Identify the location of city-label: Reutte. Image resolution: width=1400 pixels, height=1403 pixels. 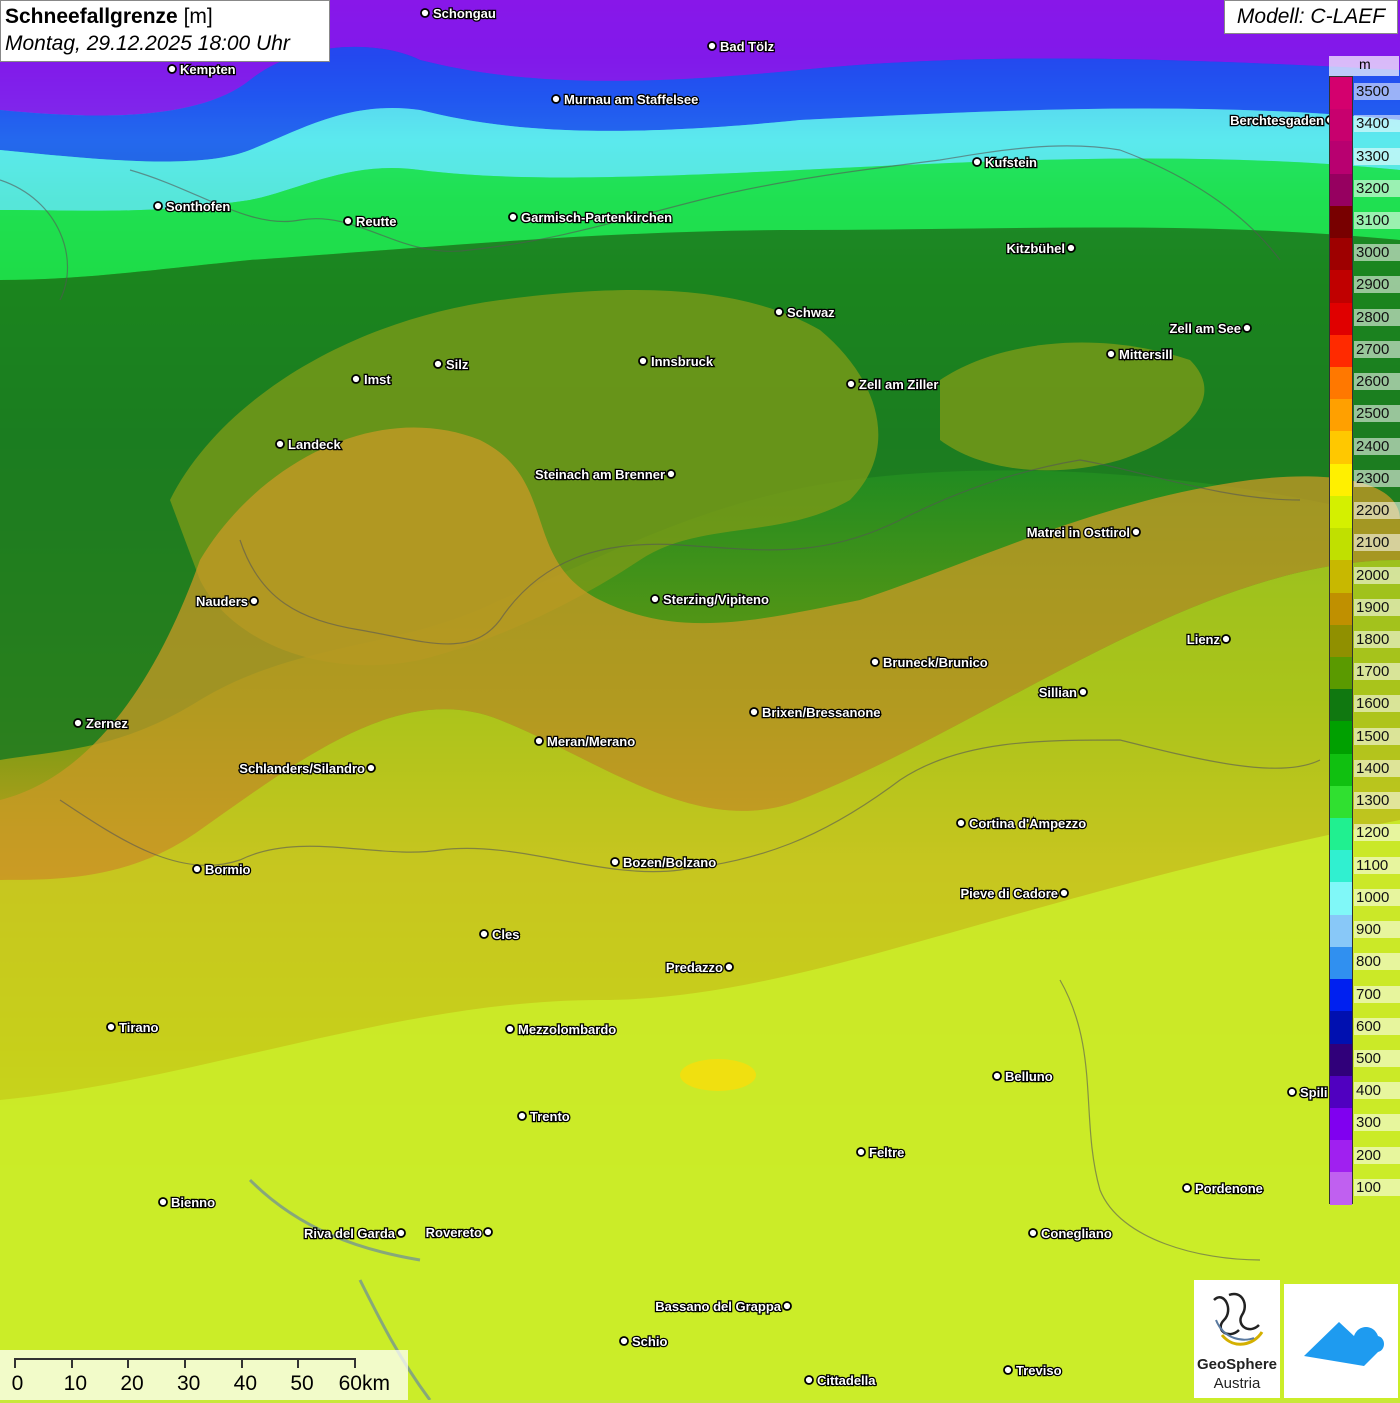
(376, 221).